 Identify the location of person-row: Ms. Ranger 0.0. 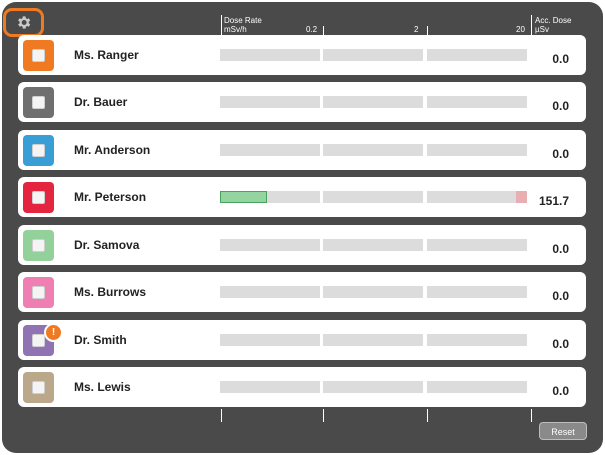
(302, 55).